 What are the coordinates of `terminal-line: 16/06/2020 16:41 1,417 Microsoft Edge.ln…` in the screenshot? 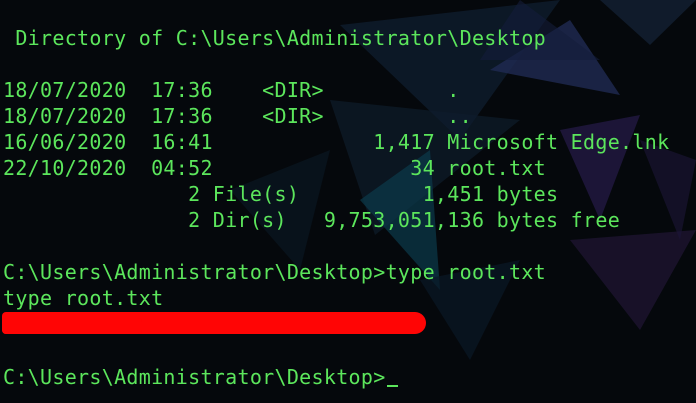 It's located at (336, 142).